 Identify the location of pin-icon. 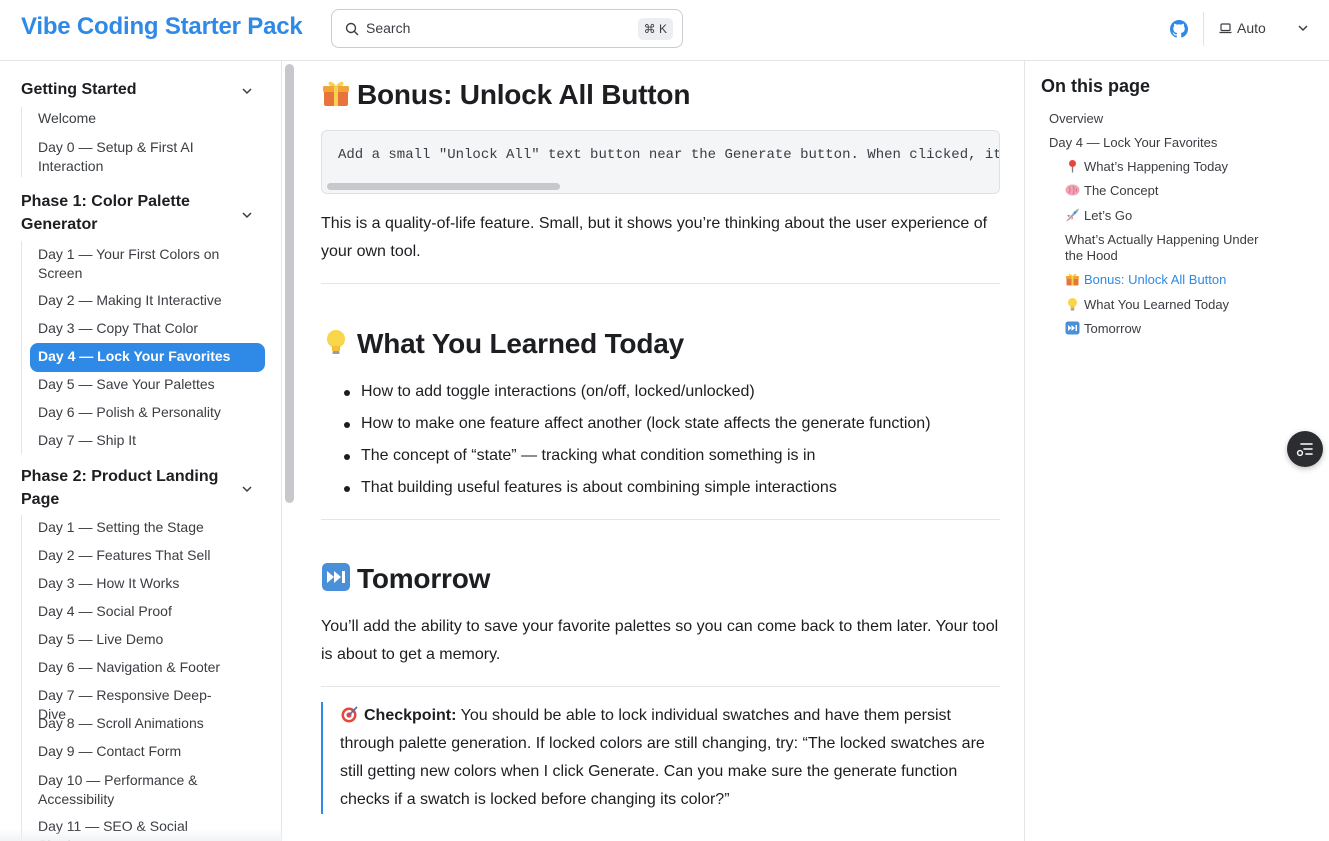
(1072, 166).